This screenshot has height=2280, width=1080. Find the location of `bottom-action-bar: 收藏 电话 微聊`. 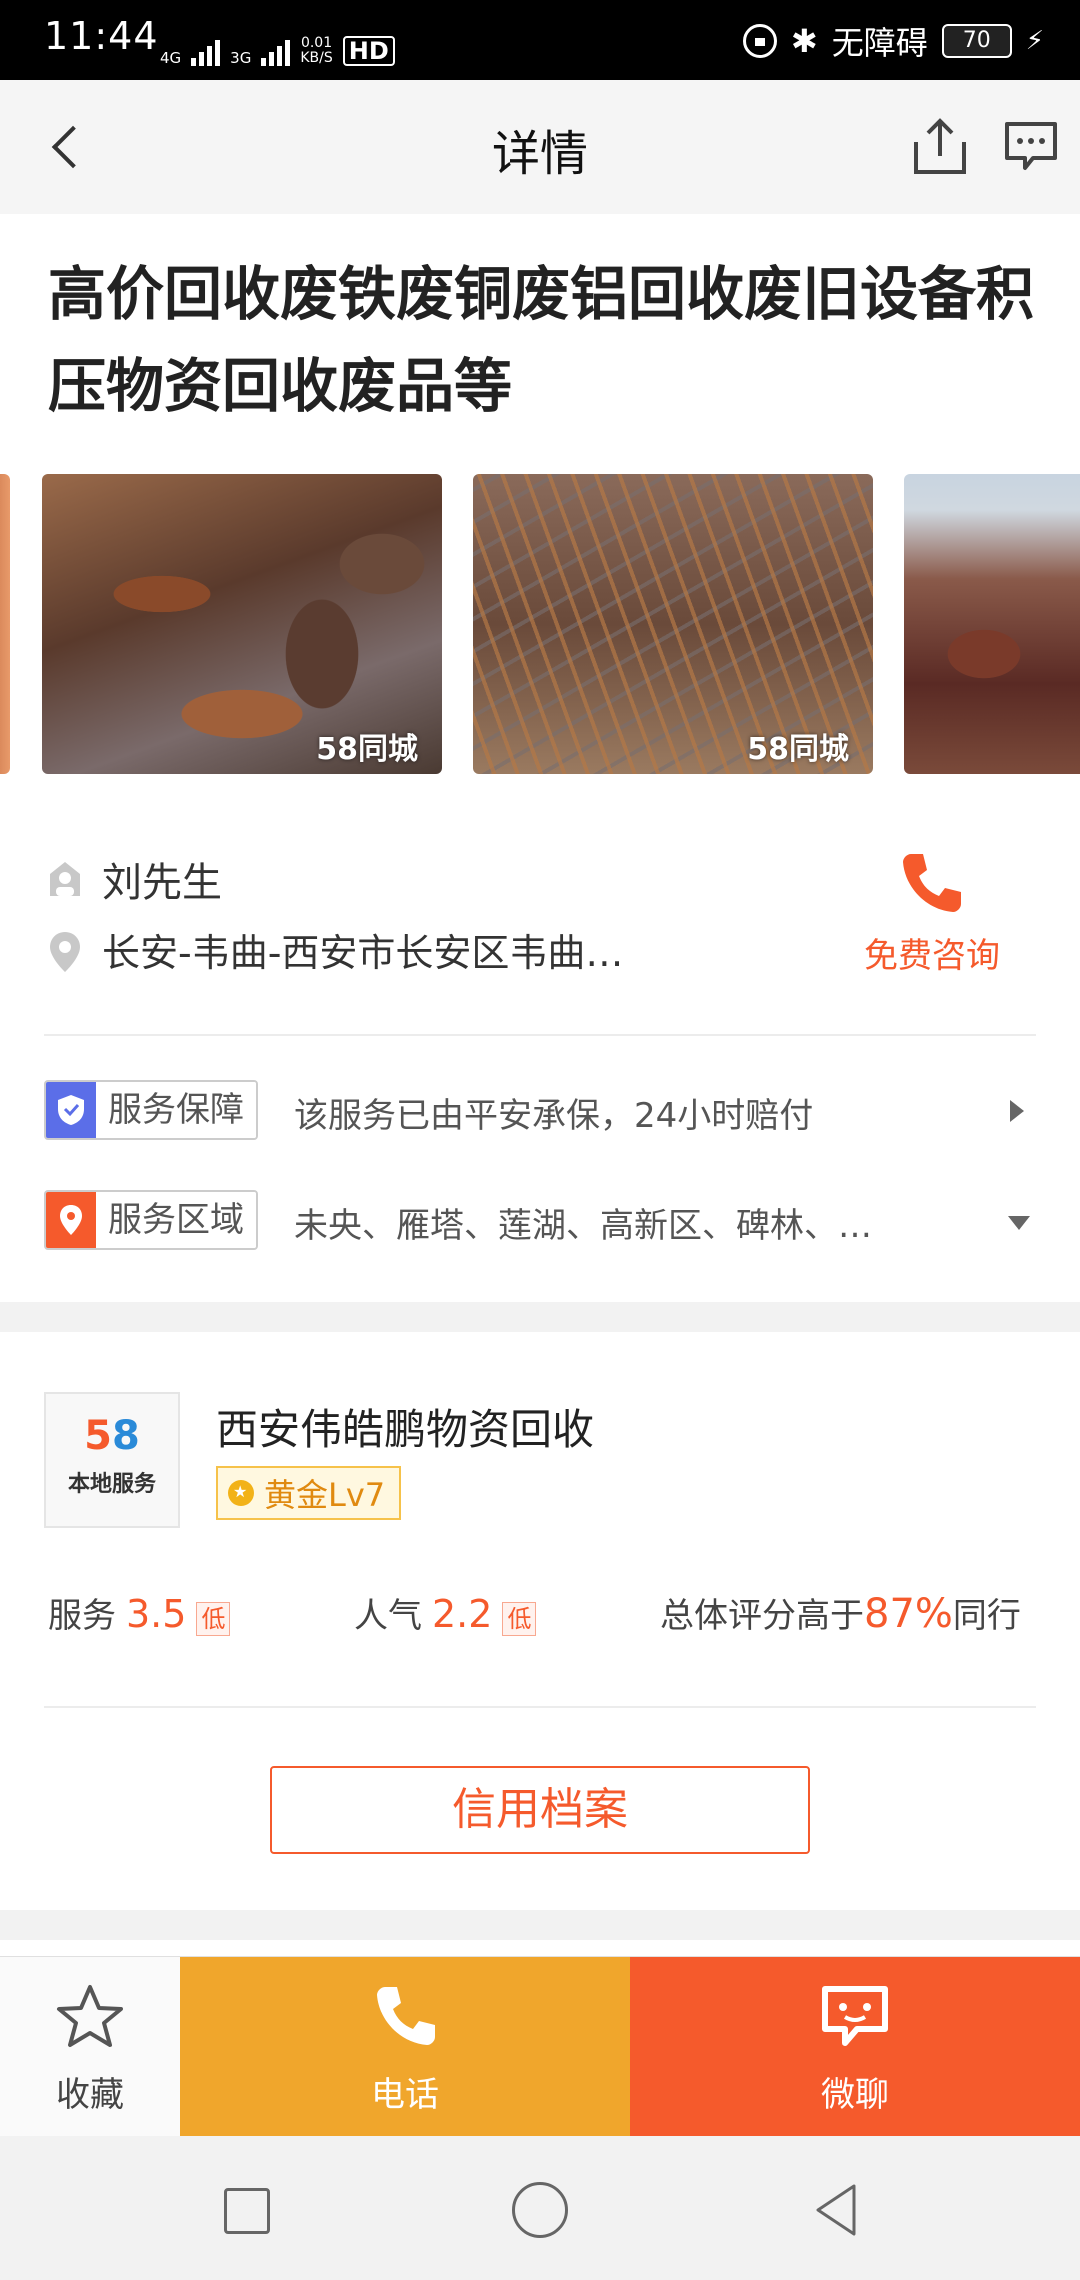

bottom-action-bar: 收藏 电话 微聊 is located at coordinates (540, 2046).